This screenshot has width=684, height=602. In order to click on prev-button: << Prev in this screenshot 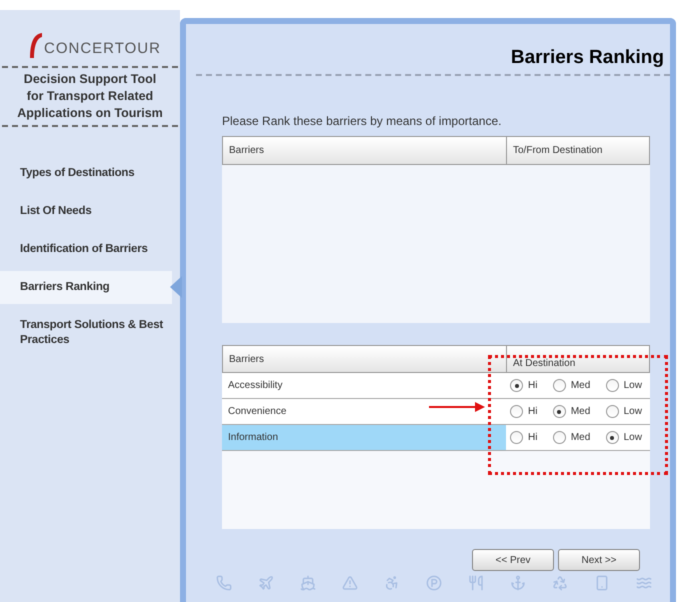, I will do `click(513, 560)`.